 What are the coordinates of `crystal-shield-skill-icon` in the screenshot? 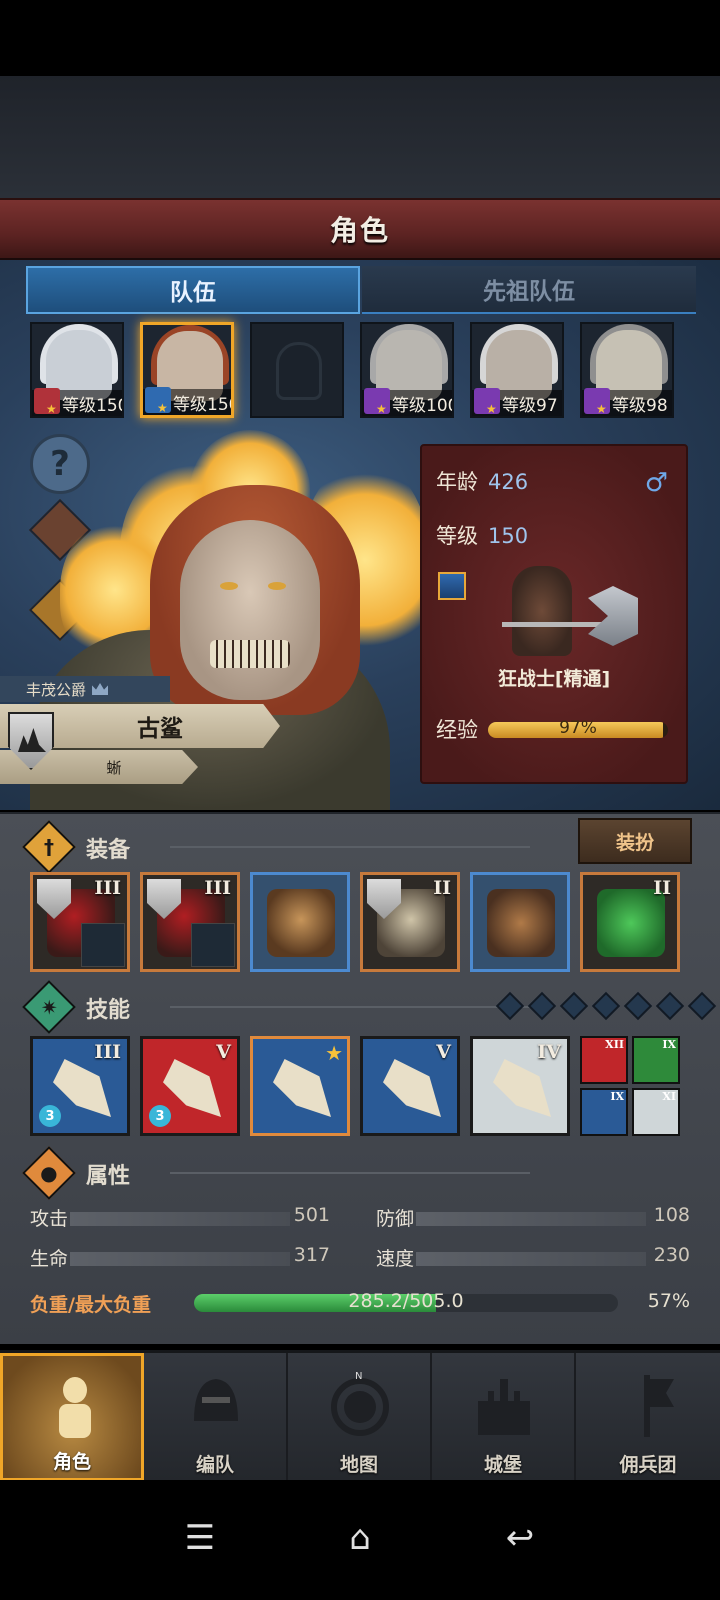 It's located at (522, 1088).